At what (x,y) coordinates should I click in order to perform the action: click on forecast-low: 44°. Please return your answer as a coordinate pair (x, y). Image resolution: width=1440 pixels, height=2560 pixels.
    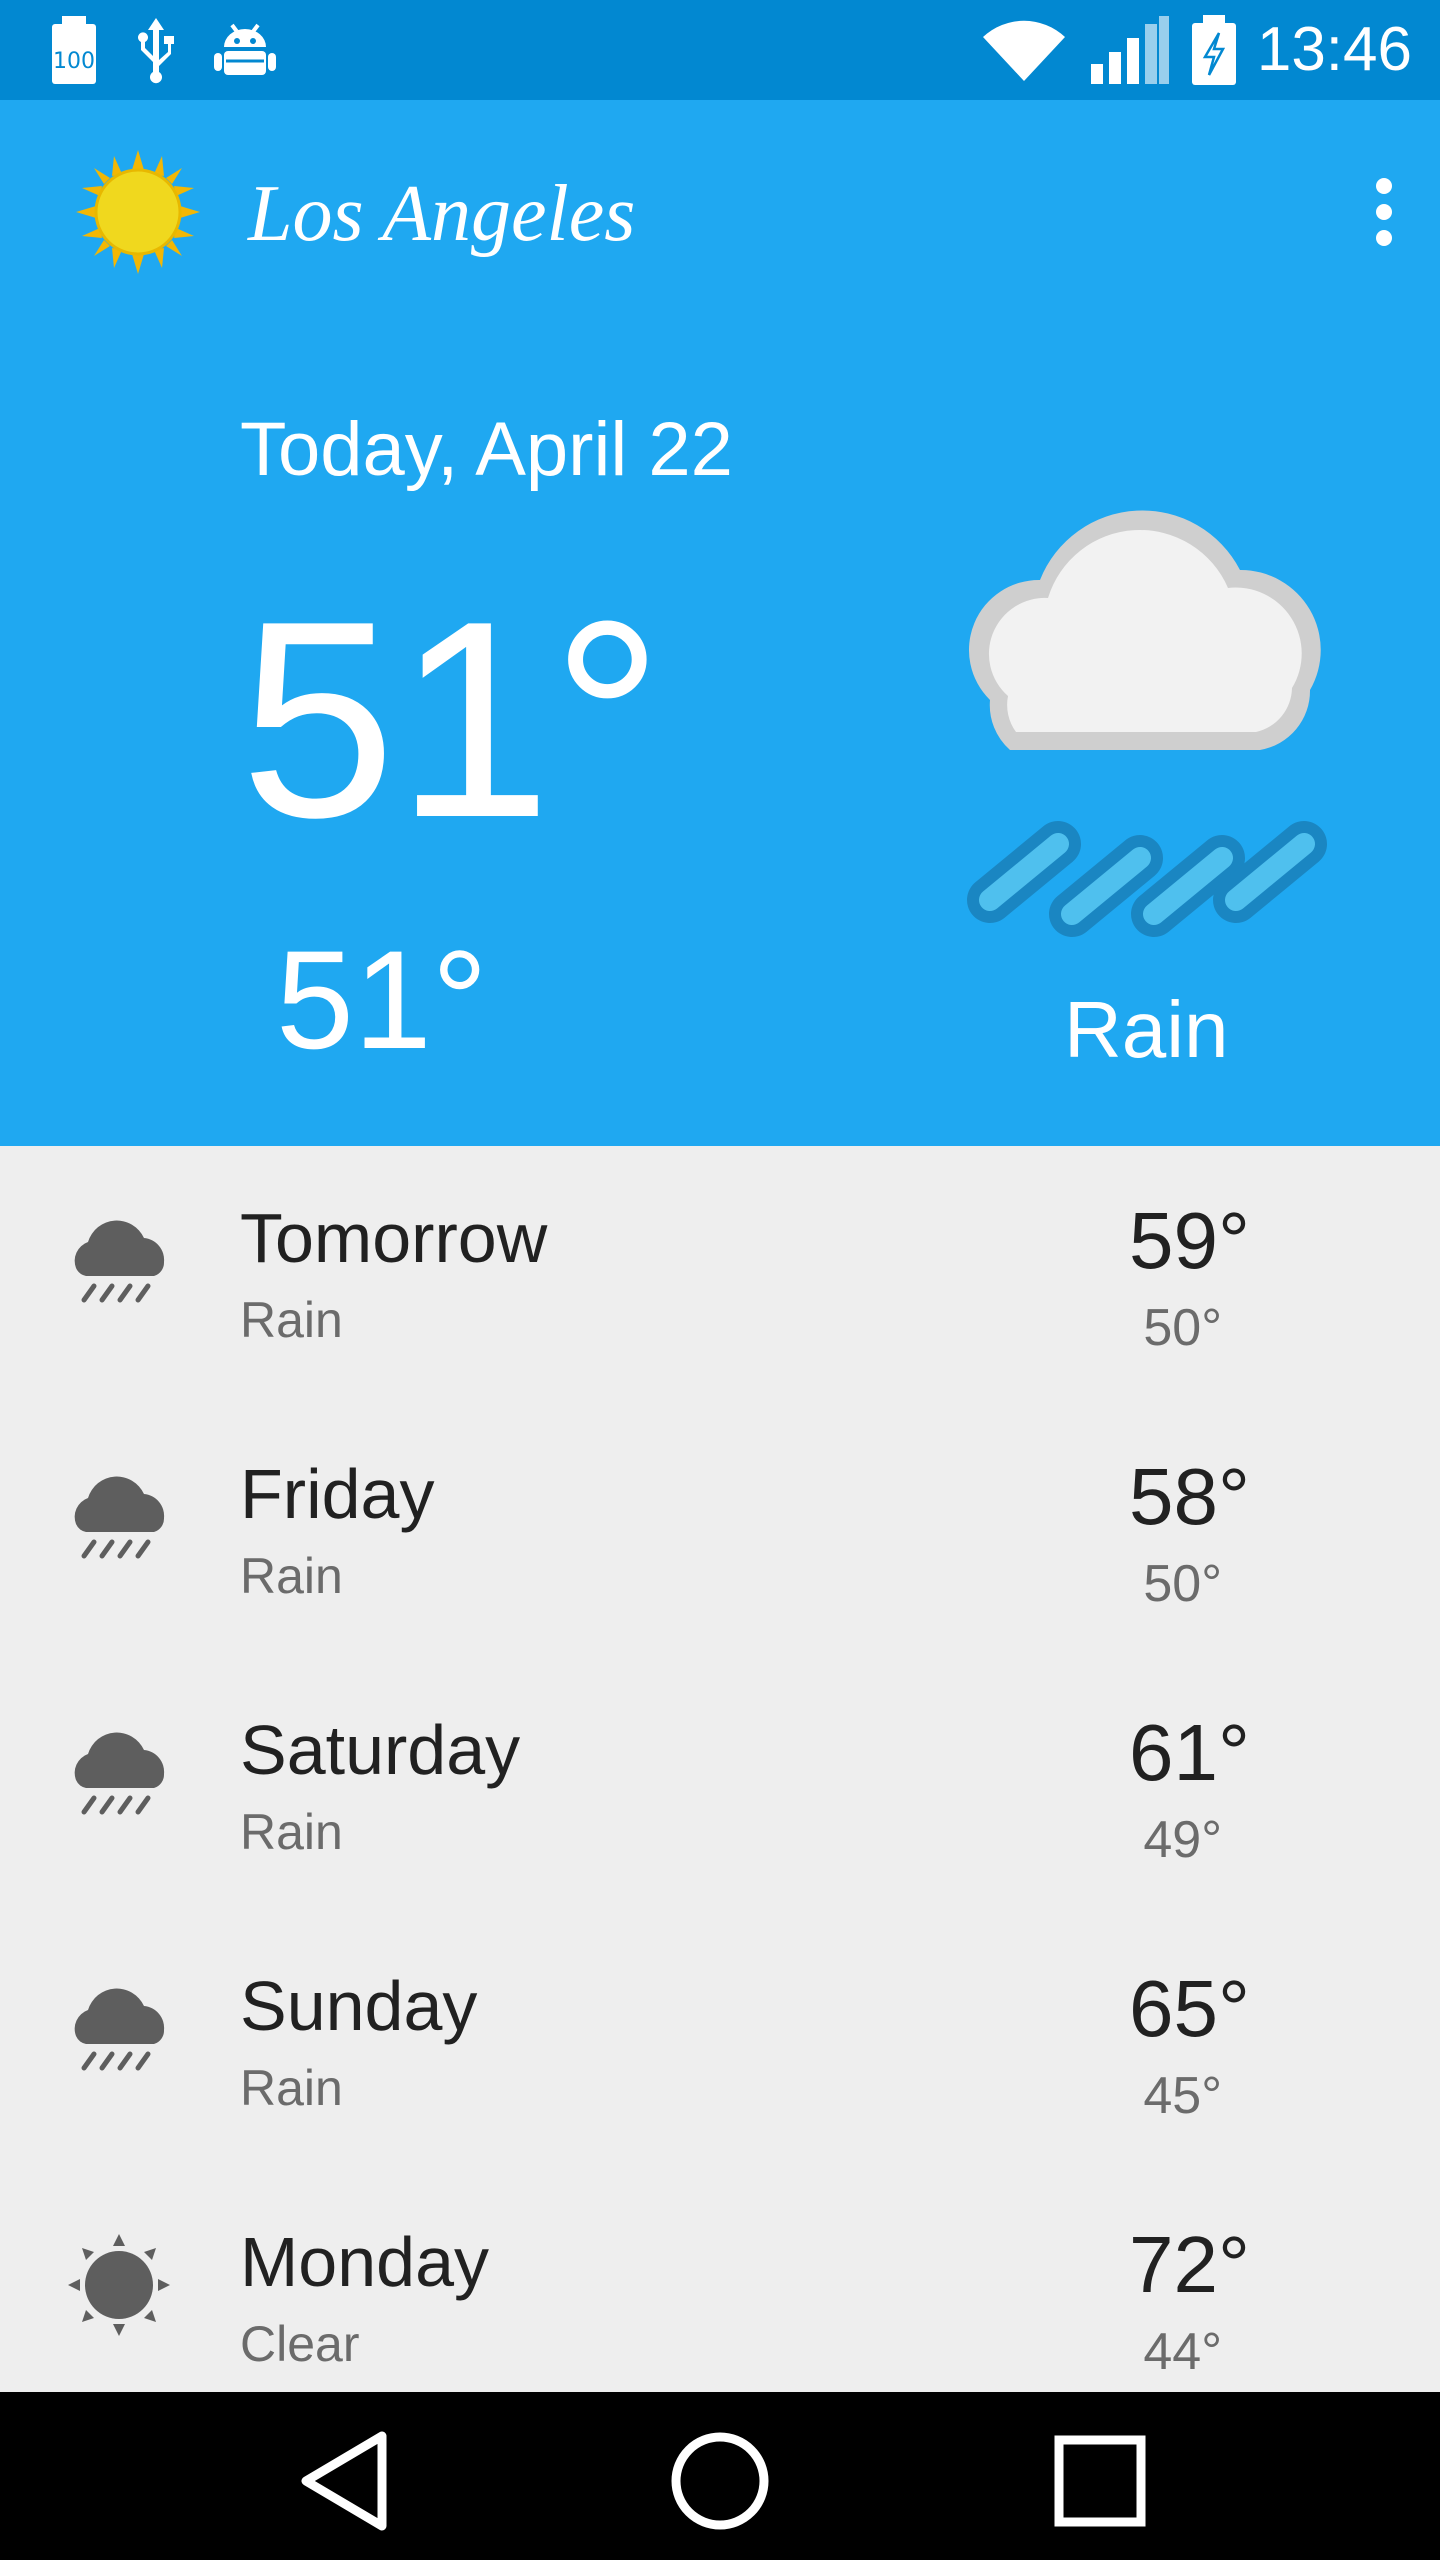
    Looking at the image, I should click on (1182, 2352).